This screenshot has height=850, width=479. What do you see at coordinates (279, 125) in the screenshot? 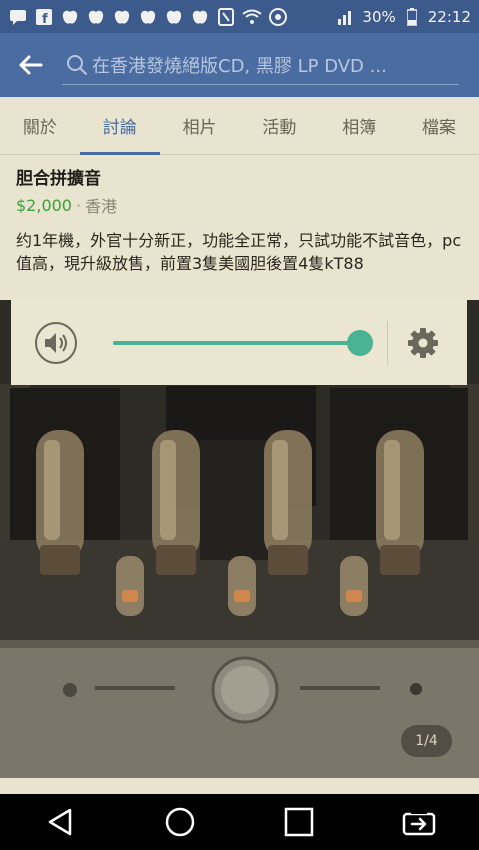
I see `tab-events: 活動` at bounding box center [279, 125].